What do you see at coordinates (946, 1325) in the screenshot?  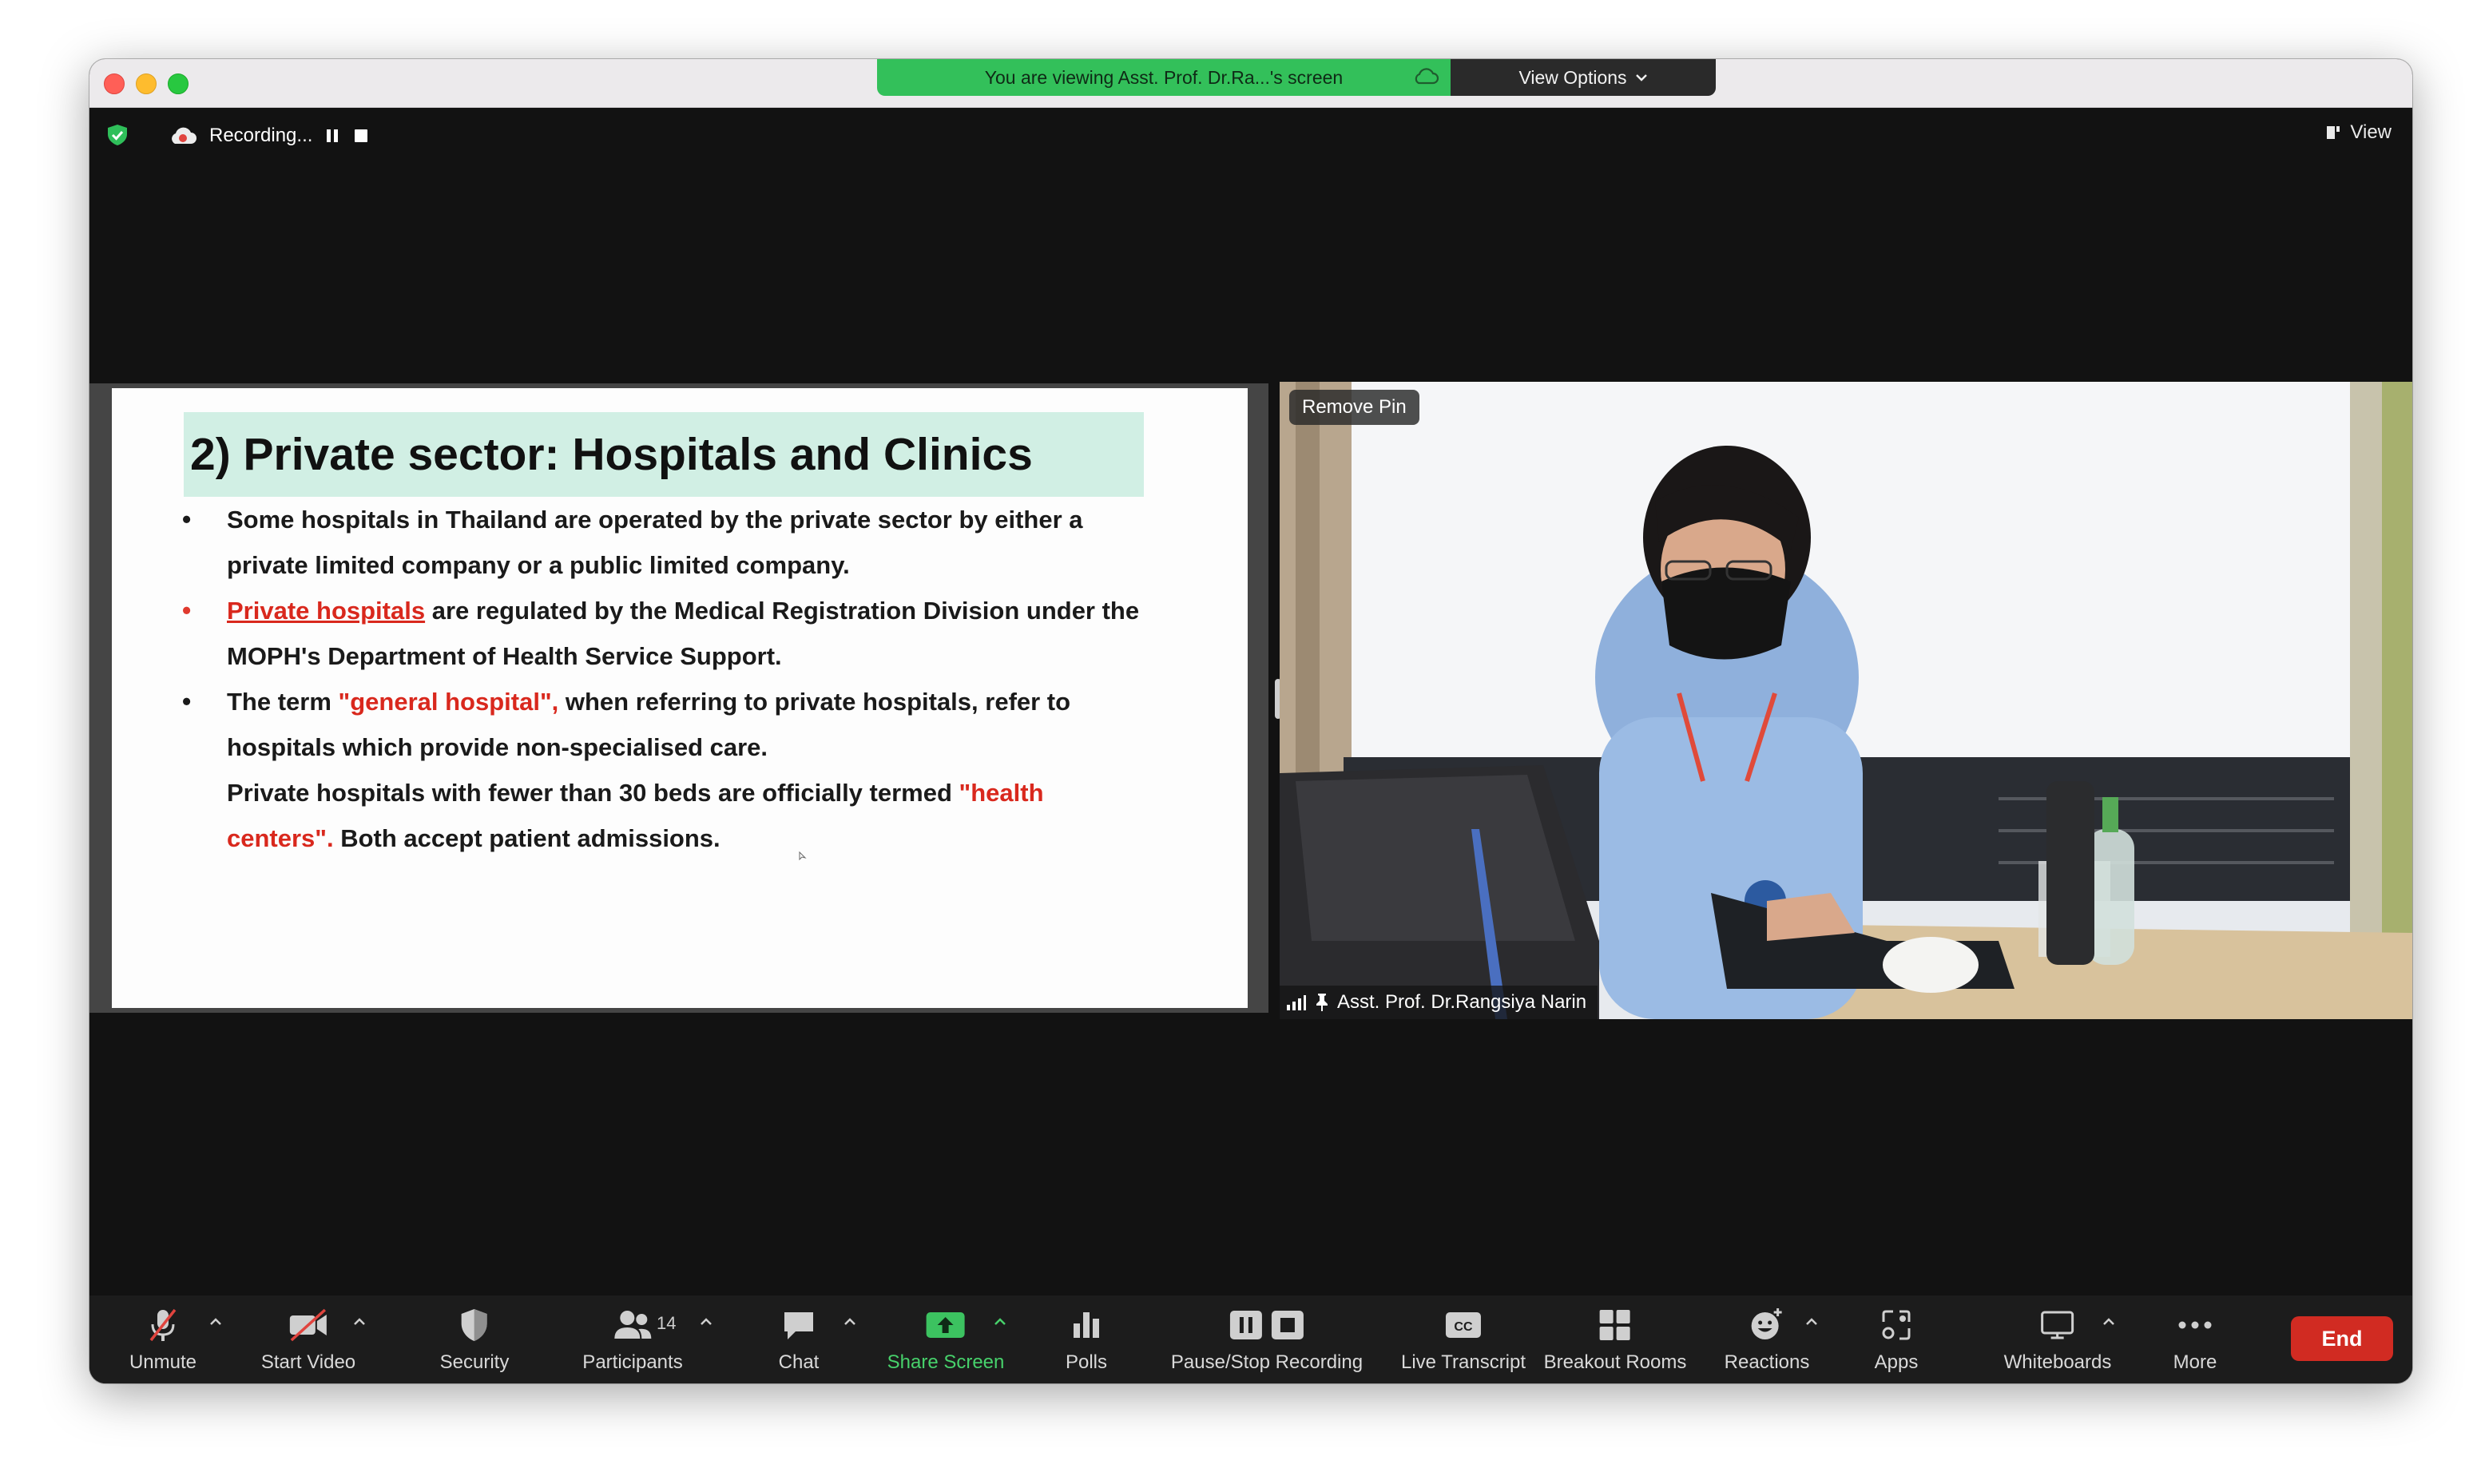 I see `share-screen-arrow-icon` at bounding box center [946, 1325].